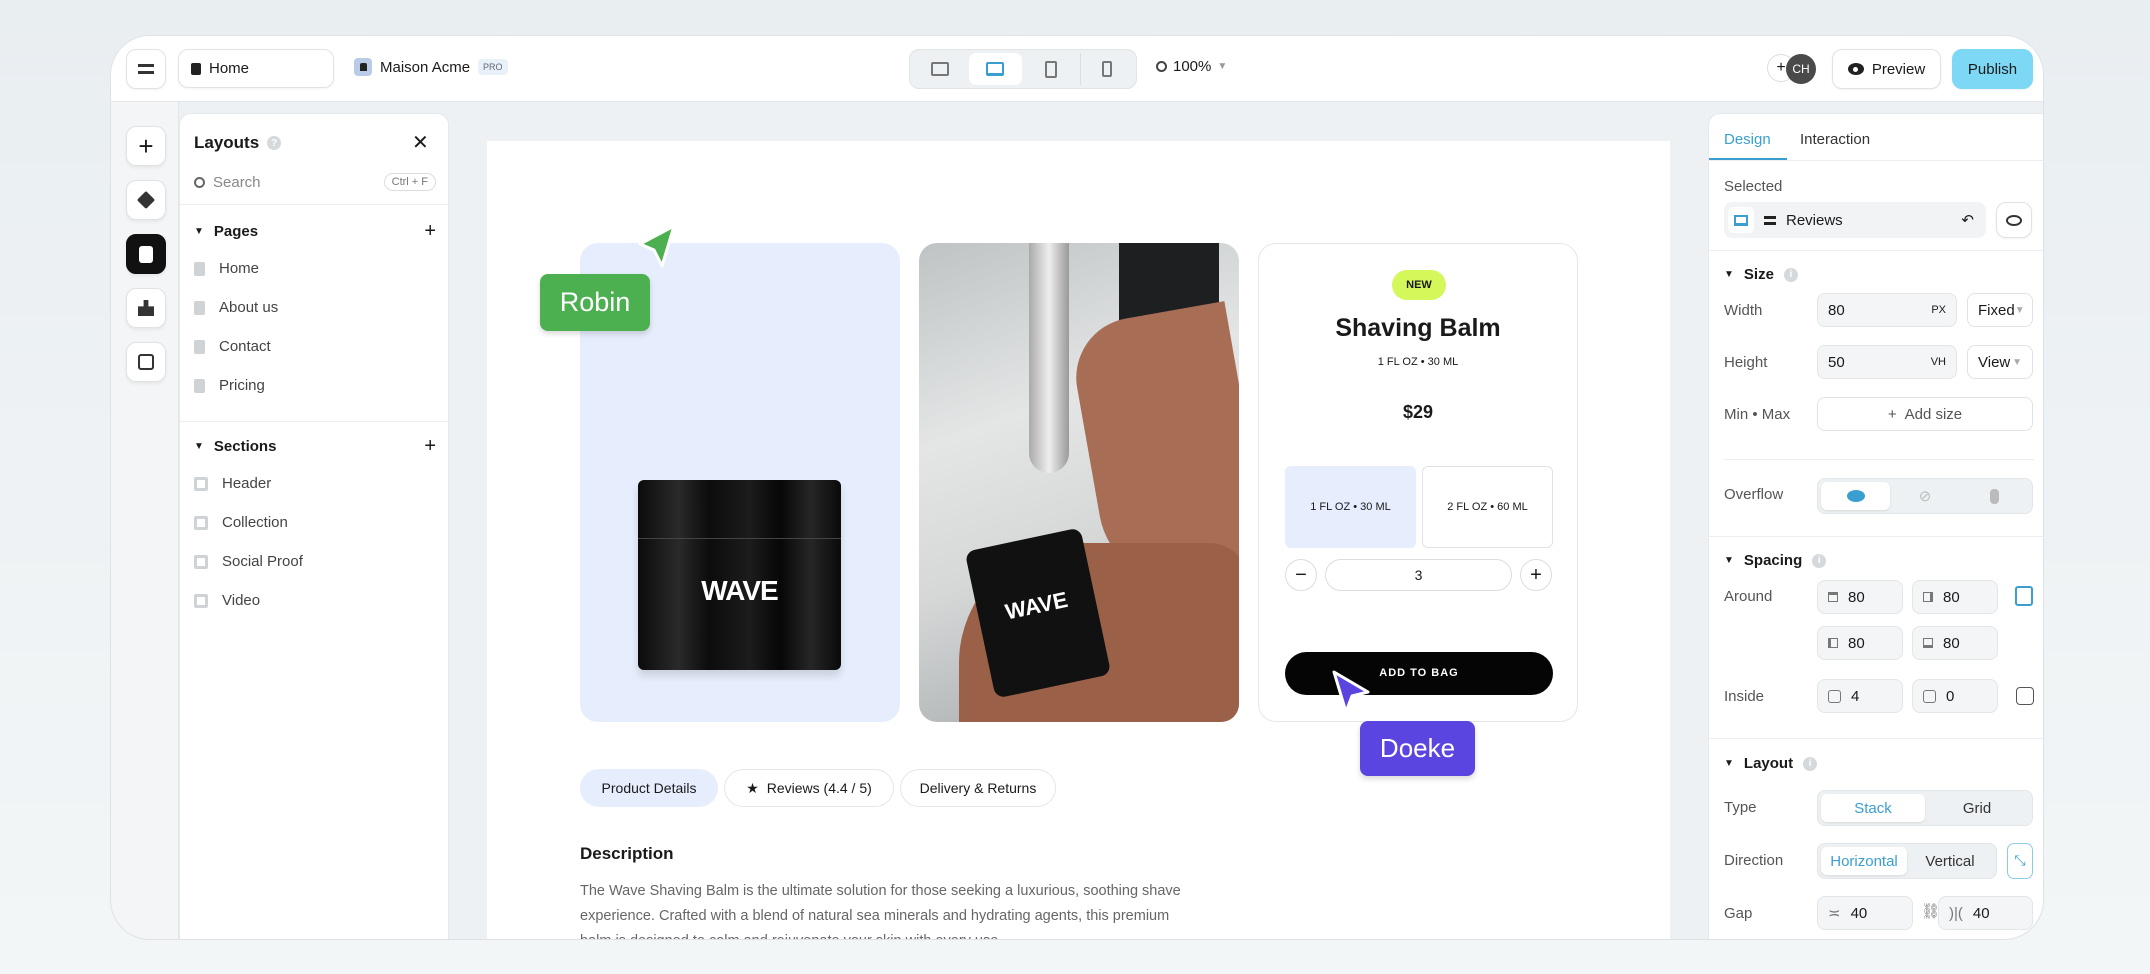  Describe the element at coordinates (1873, 808) in the screenshot. I see `type-stack-option: Stack` at that location.